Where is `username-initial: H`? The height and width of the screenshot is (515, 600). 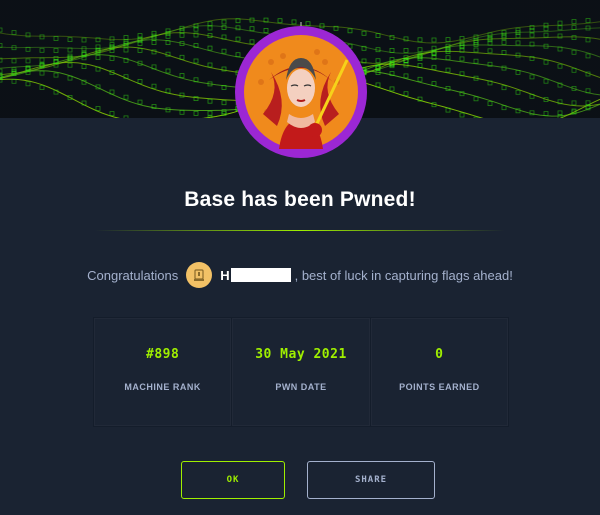 username-initial: H is located at coordinates (225, 275).